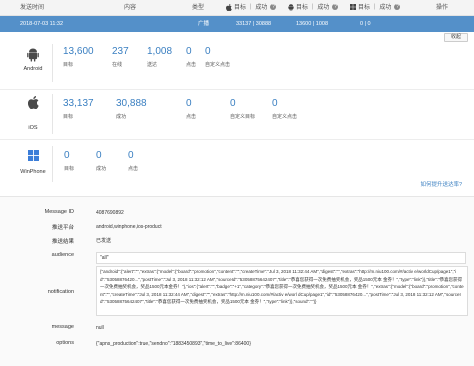  Describe the element at coordinates (33, 128) in the screenshot. I see `ios-name: iOS` at that location.